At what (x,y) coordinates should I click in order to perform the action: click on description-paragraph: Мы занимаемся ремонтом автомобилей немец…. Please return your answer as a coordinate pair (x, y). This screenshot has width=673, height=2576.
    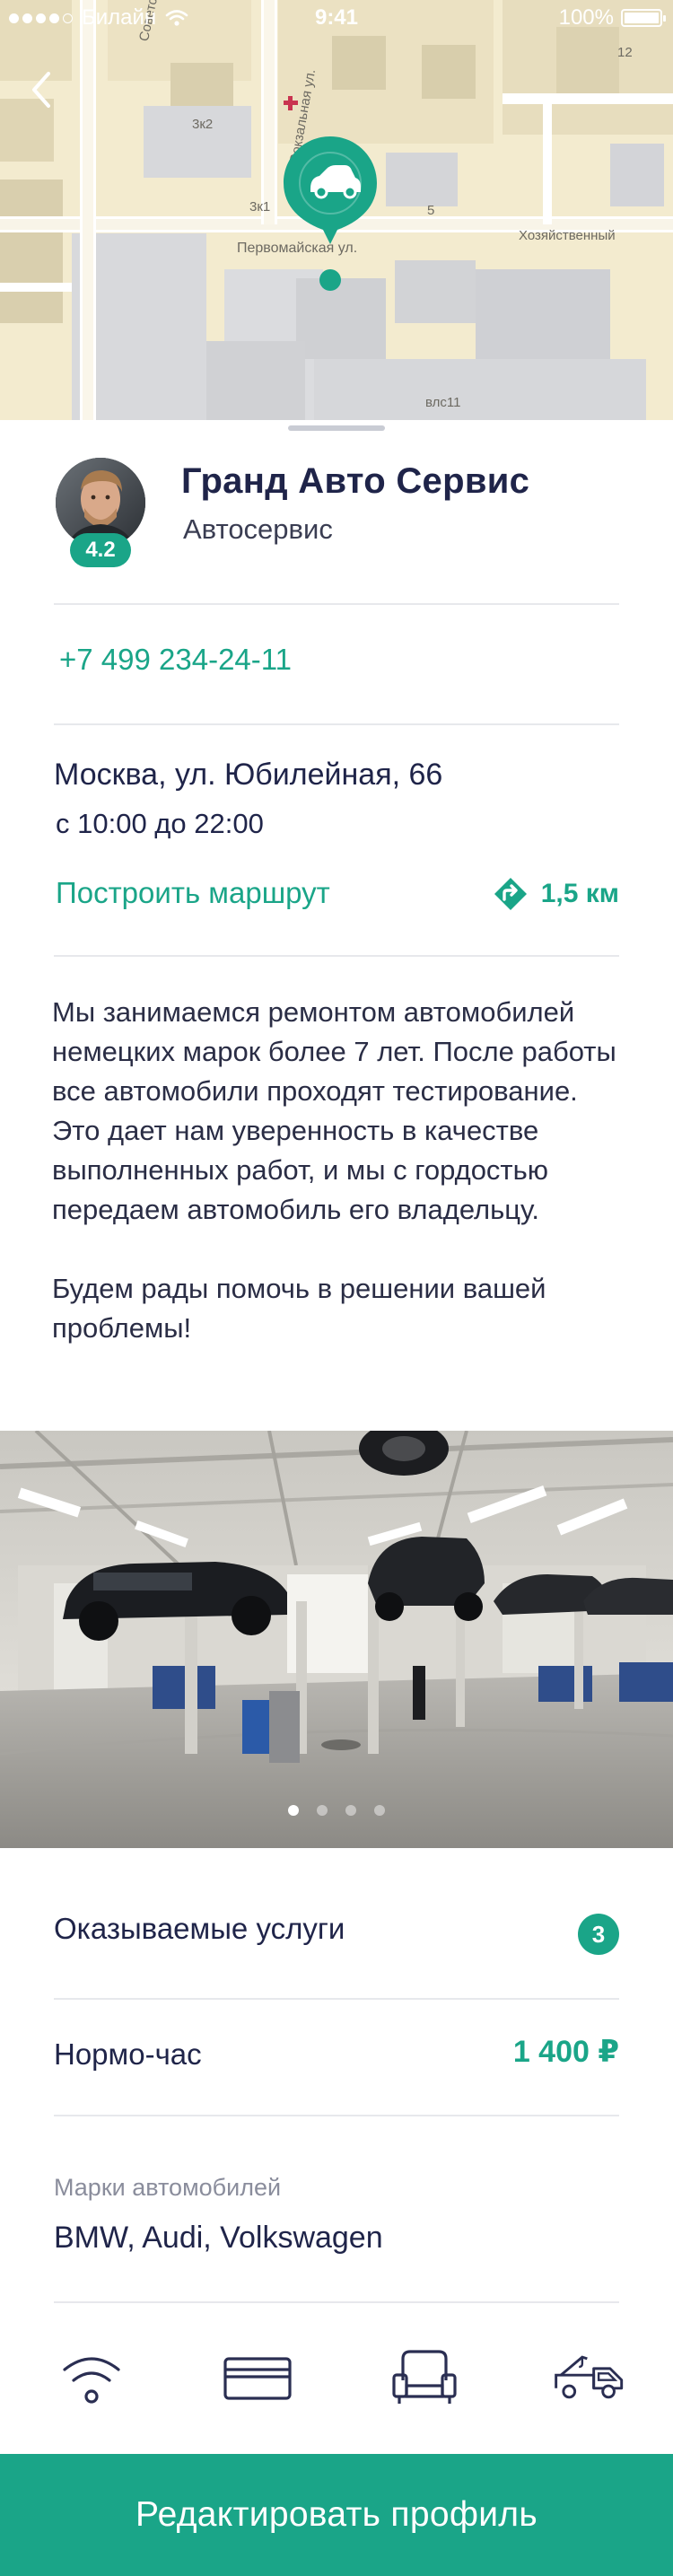
    Looking at the image, I should click on (334, 1110).